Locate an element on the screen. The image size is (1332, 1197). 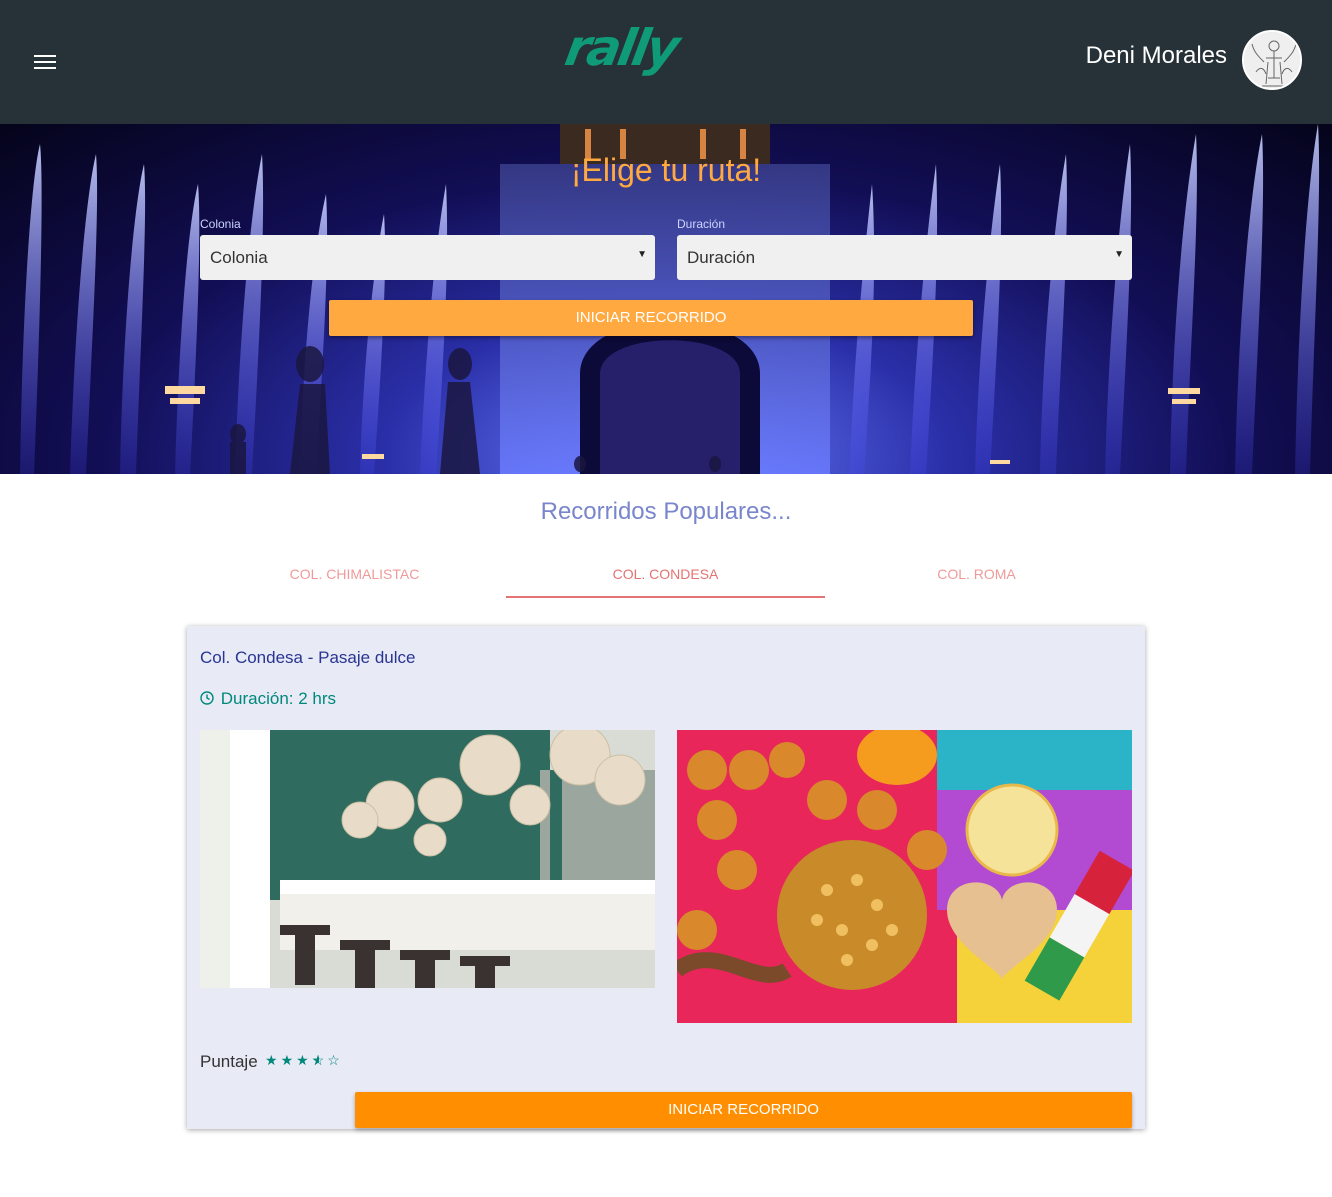
hero-title: ¡Elige tu ruta! is located at coordinates (666, 170).